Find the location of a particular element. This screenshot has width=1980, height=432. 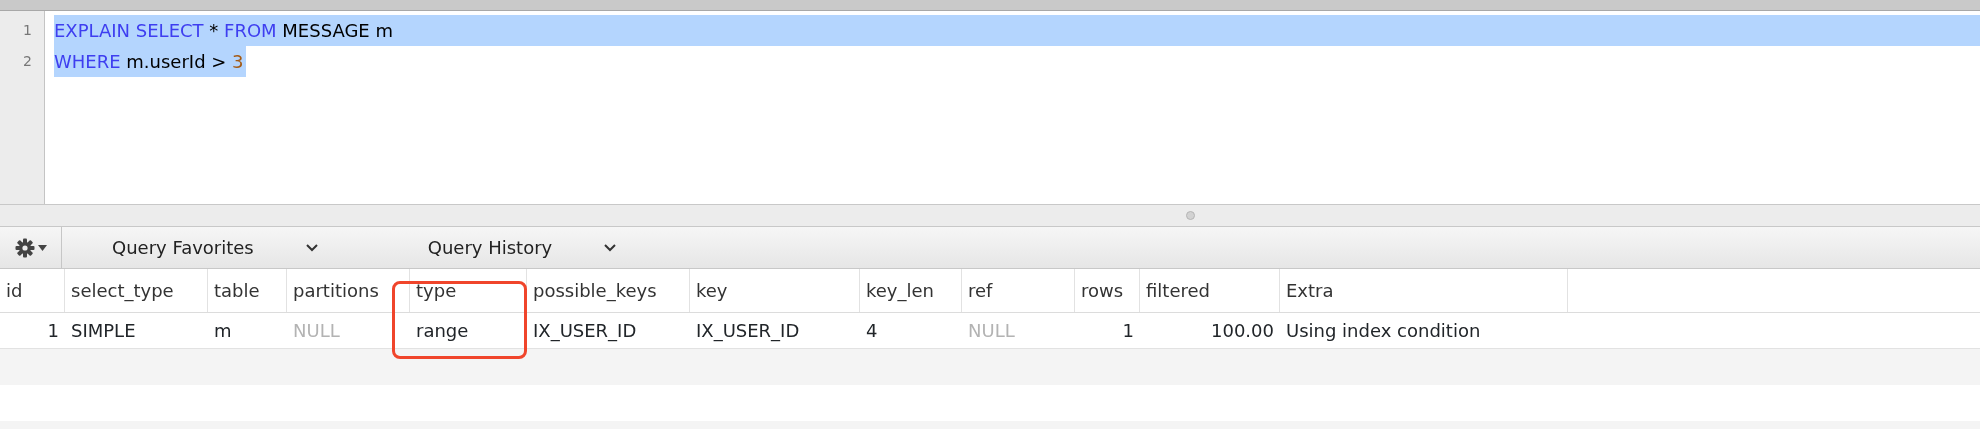

splitter-handle is located at coordinates (1190, 215).